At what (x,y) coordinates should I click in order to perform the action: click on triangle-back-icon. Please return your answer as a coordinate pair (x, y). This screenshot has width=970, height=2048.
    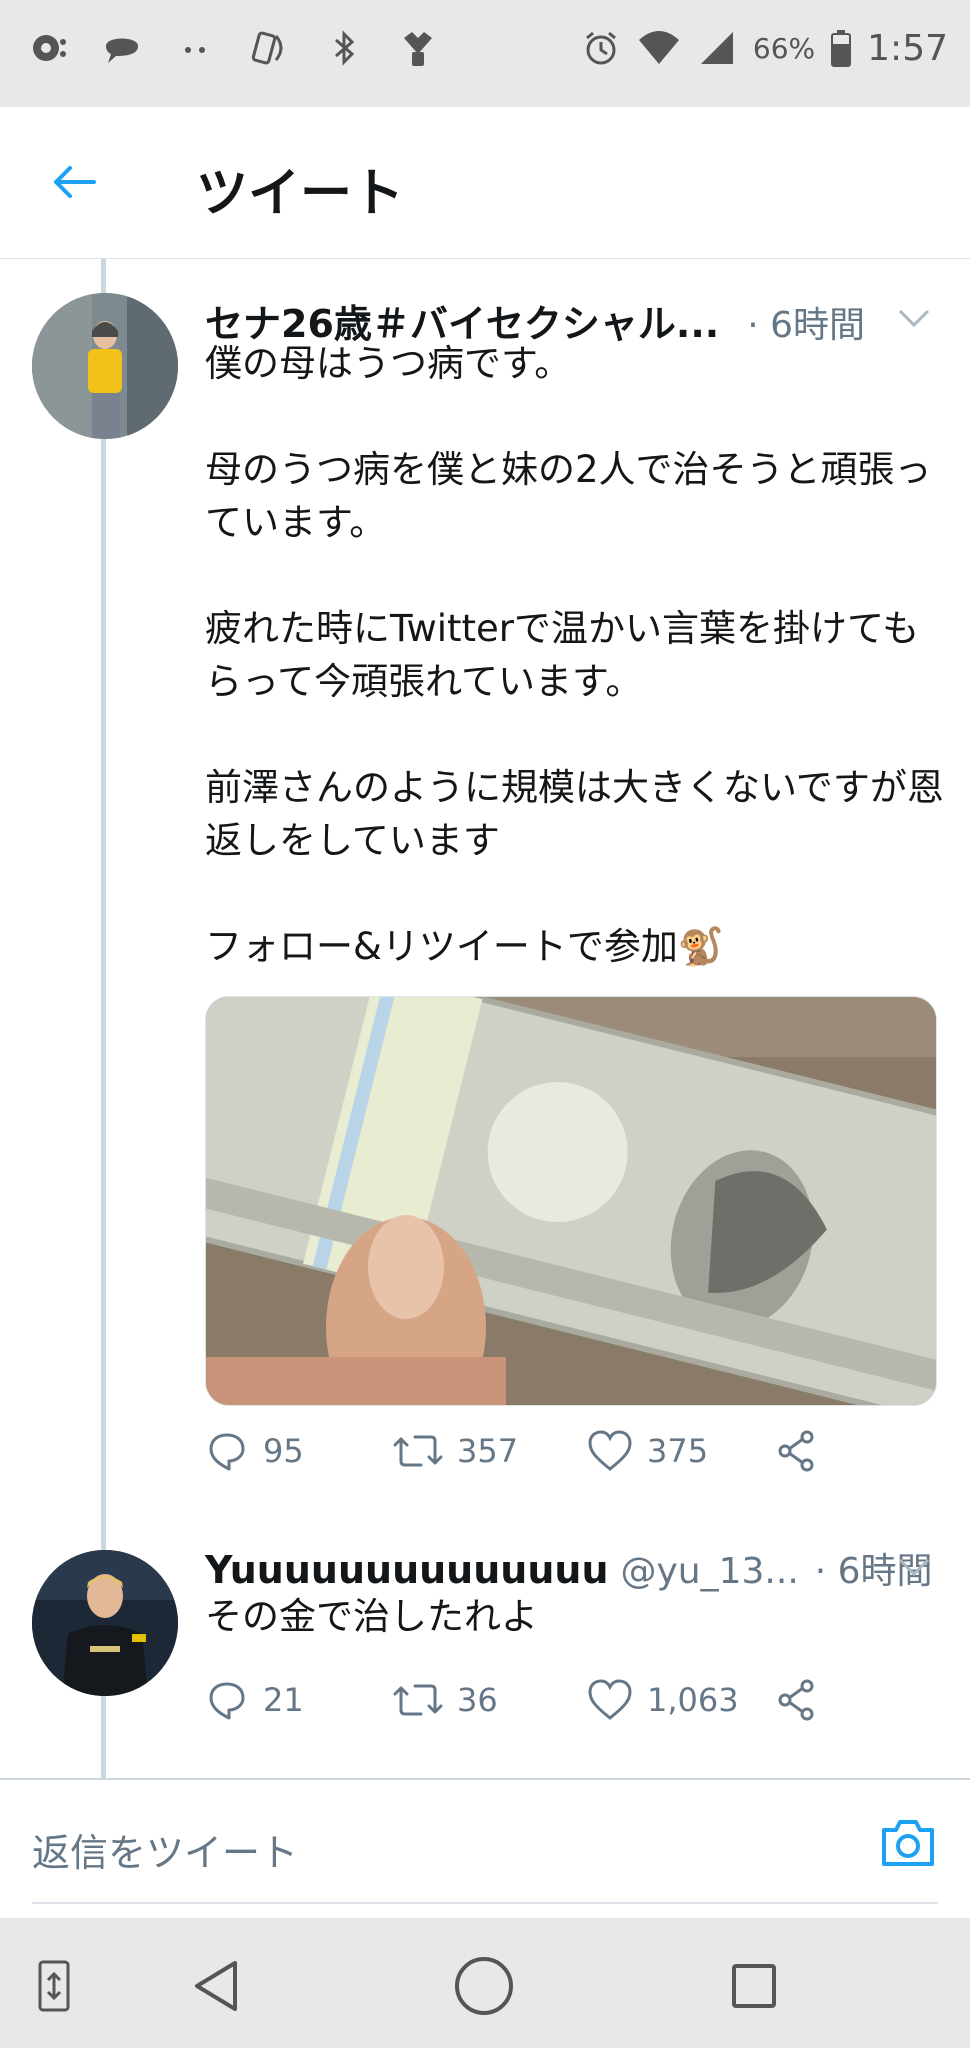
    Looking at the image, I should click on (216, 1986).